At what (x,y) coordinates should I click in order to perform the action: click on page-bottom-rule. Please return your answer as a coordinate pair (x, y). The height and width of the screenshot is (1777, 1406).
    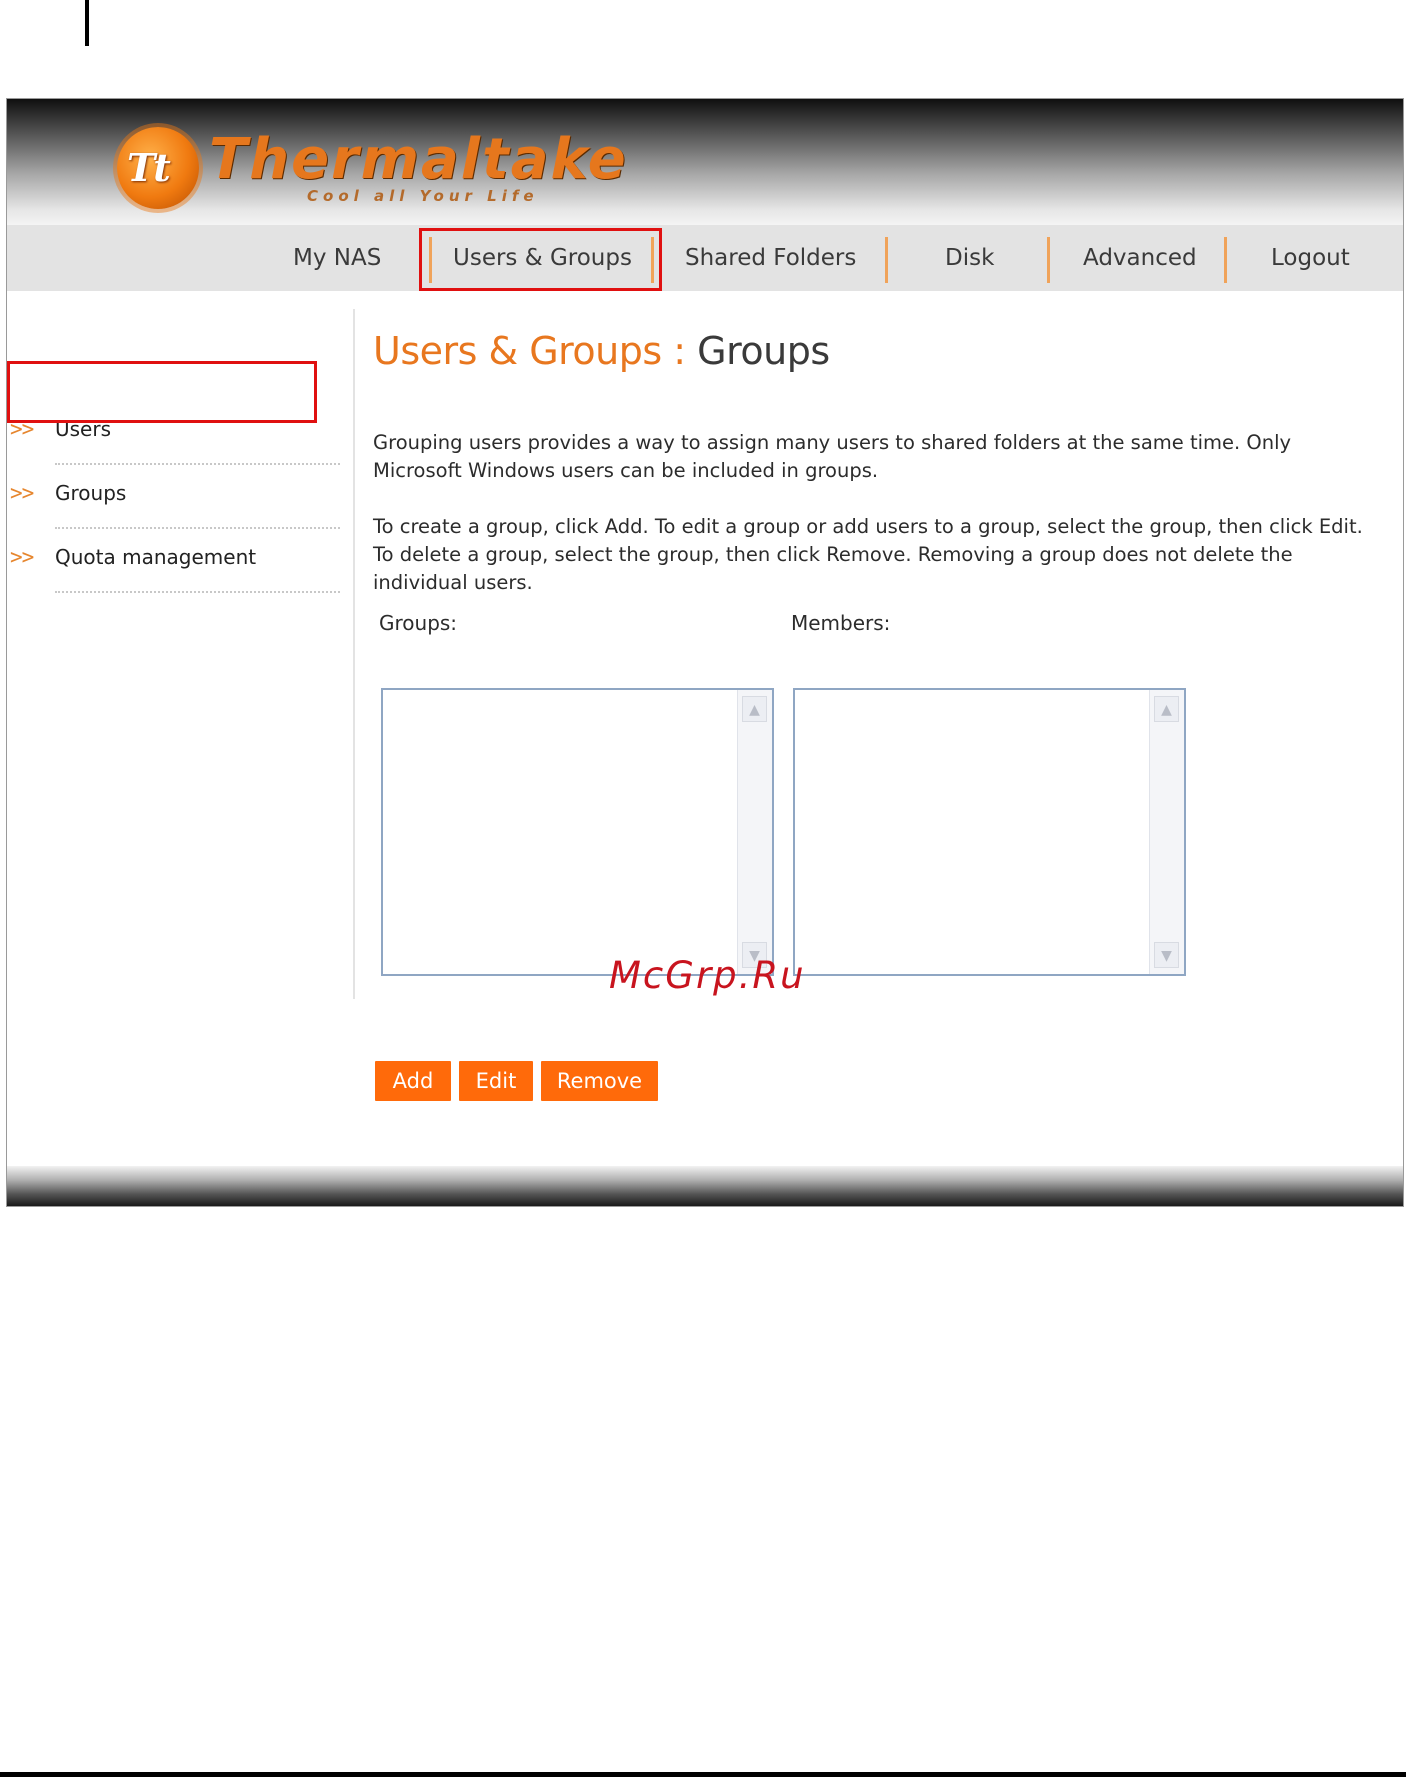
    Looking at the image, I should click on (703, 1774).